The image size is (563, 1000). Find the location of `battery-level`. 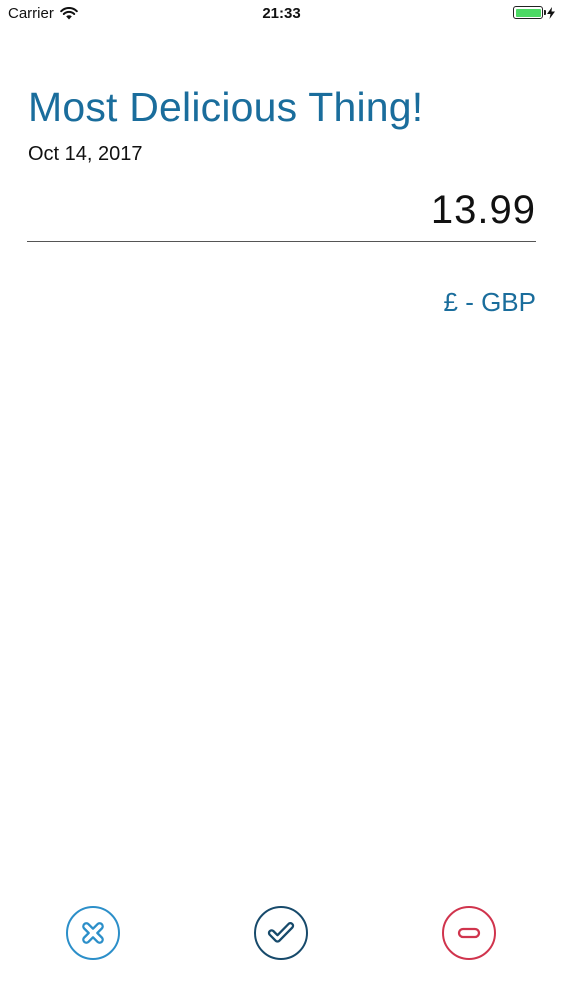

battery-level is located at coordinates (528, 12).